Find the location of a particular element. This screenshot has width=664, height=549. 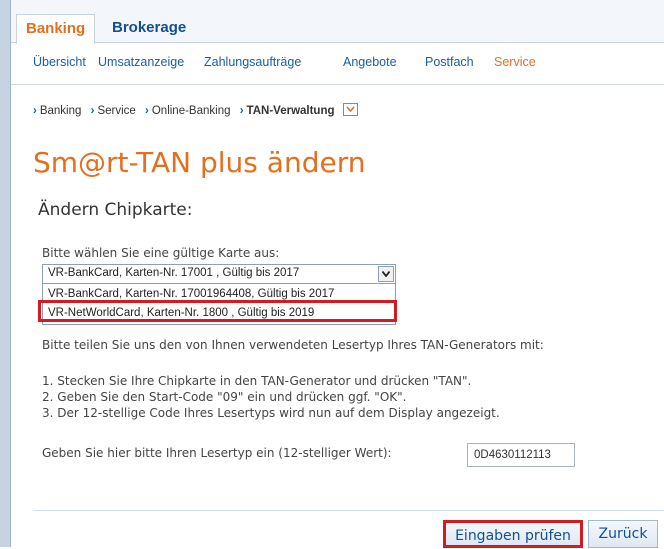

page-title: Sm@rt-TAN plus ändern is located at coordinates (199, 162).